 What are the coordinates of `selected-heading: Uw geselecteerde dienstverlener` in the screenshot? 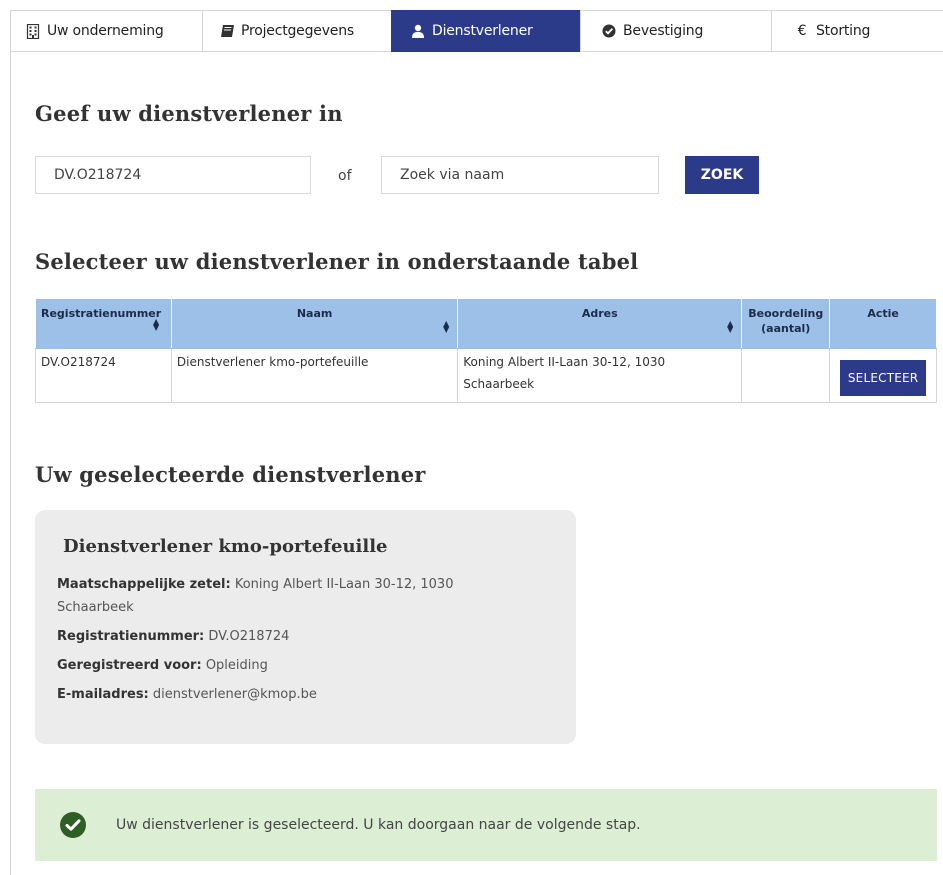 It's located at (230, 474).